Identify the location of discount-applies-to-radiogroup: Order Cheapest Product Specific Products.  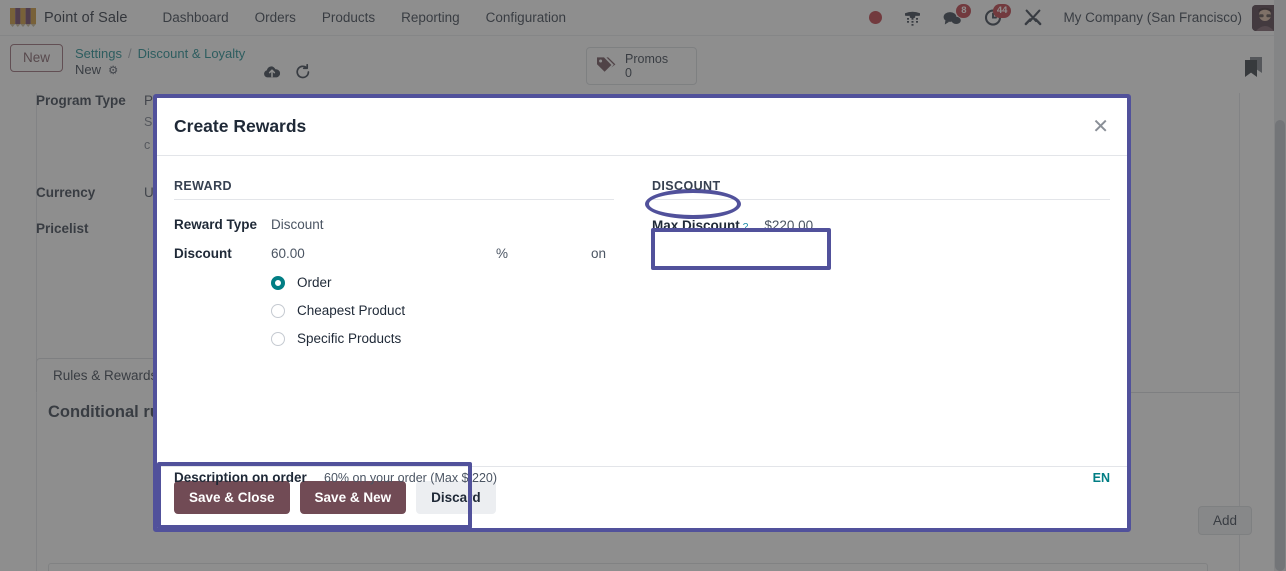
(442, 310).